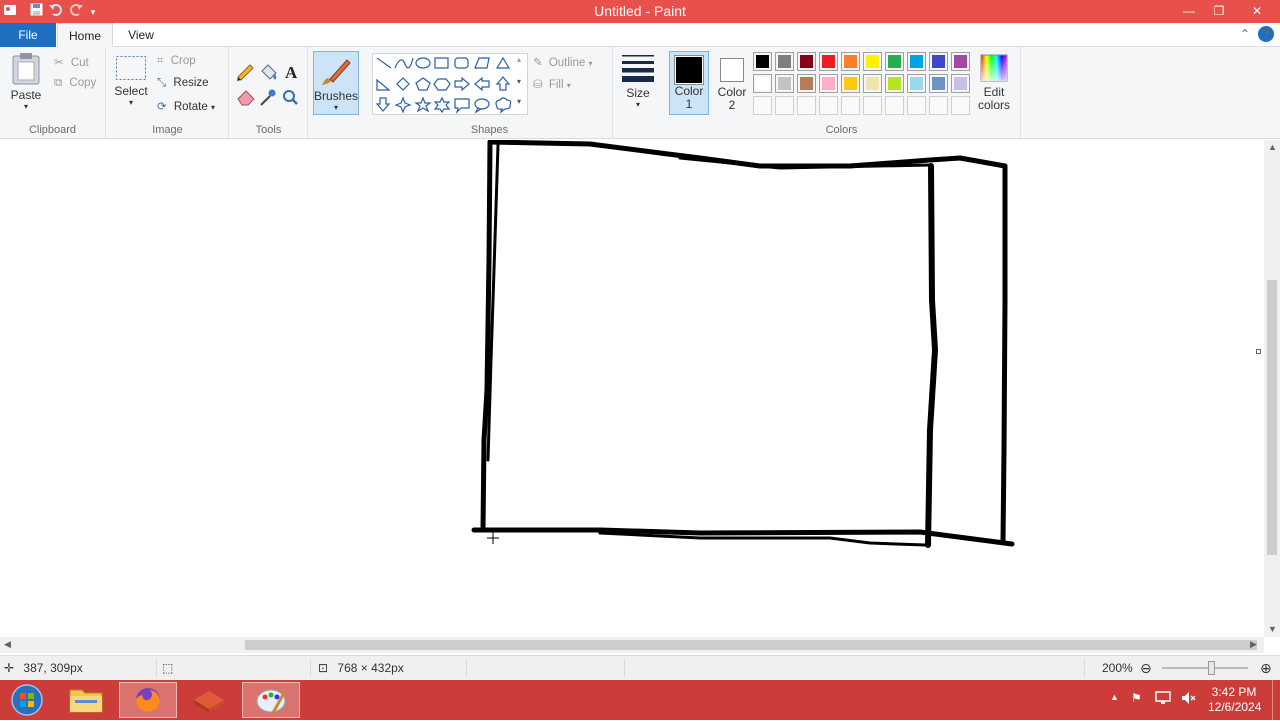  Describe the element at coordinates (384, 63) in the screenshot. I see `line-shape-icon` at that location.